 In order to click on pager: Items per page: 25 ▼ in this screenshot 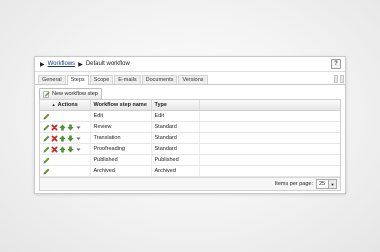, I will do `click(190, 183)`.